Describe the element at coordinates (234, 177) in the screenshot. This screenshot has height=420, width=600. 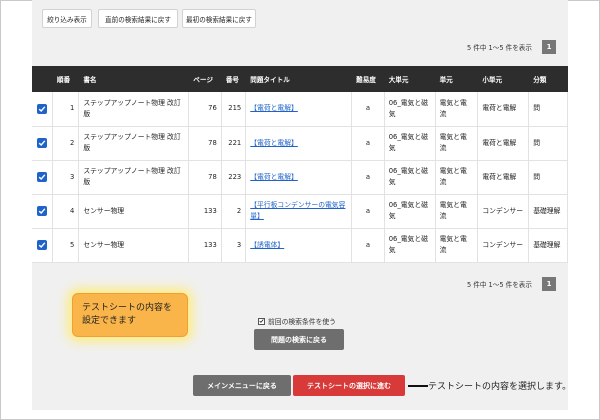
I see `cell-number: 223` at that location.